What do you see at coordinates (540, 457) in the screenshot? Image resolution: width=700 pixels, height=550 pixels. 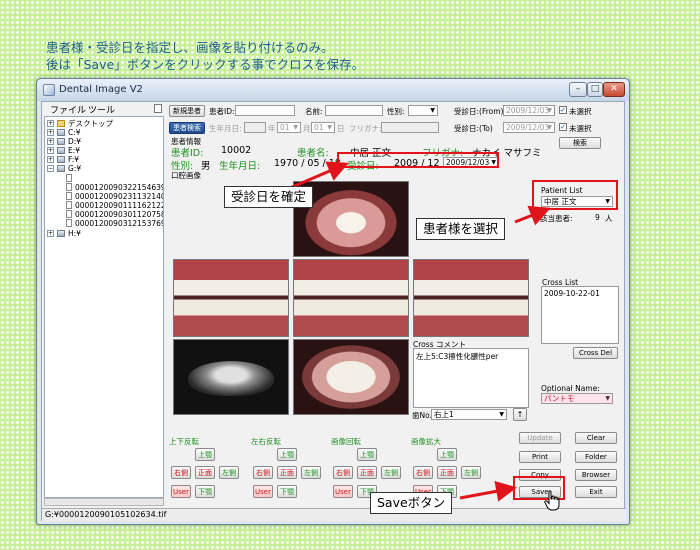 I see `print-button: Print` at bounding box center [540, 457].